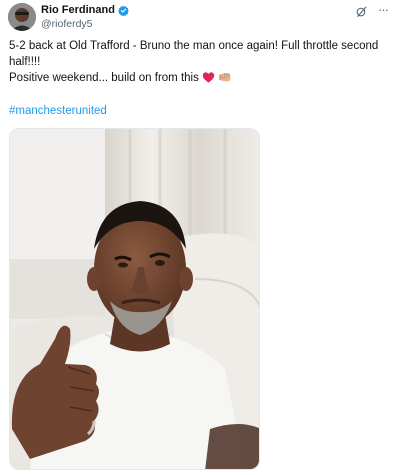  What do you see at coordinates (85, 24) in the screenshot?
I see `author-handle: @rioferdy5` at bounding box center [85, 24].